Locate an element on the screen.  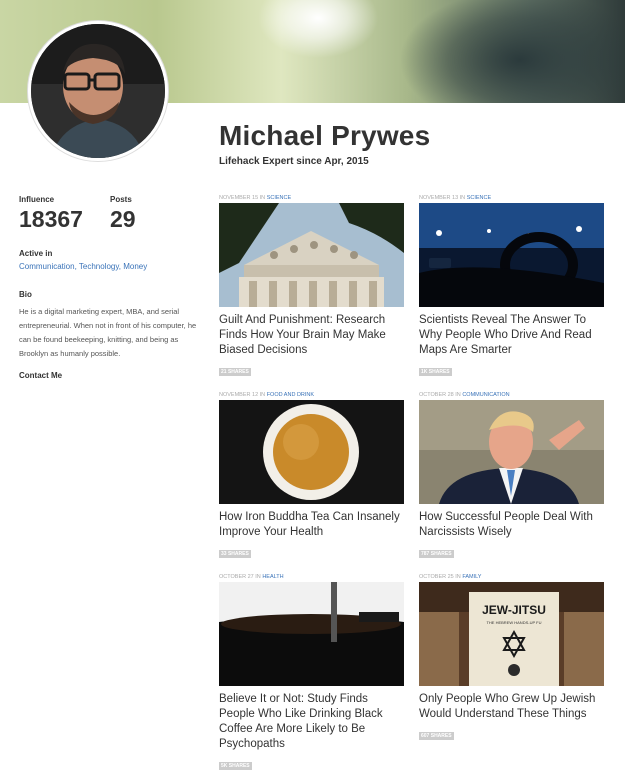
active-link-technology: Technology is located at coordinates (99, 266).